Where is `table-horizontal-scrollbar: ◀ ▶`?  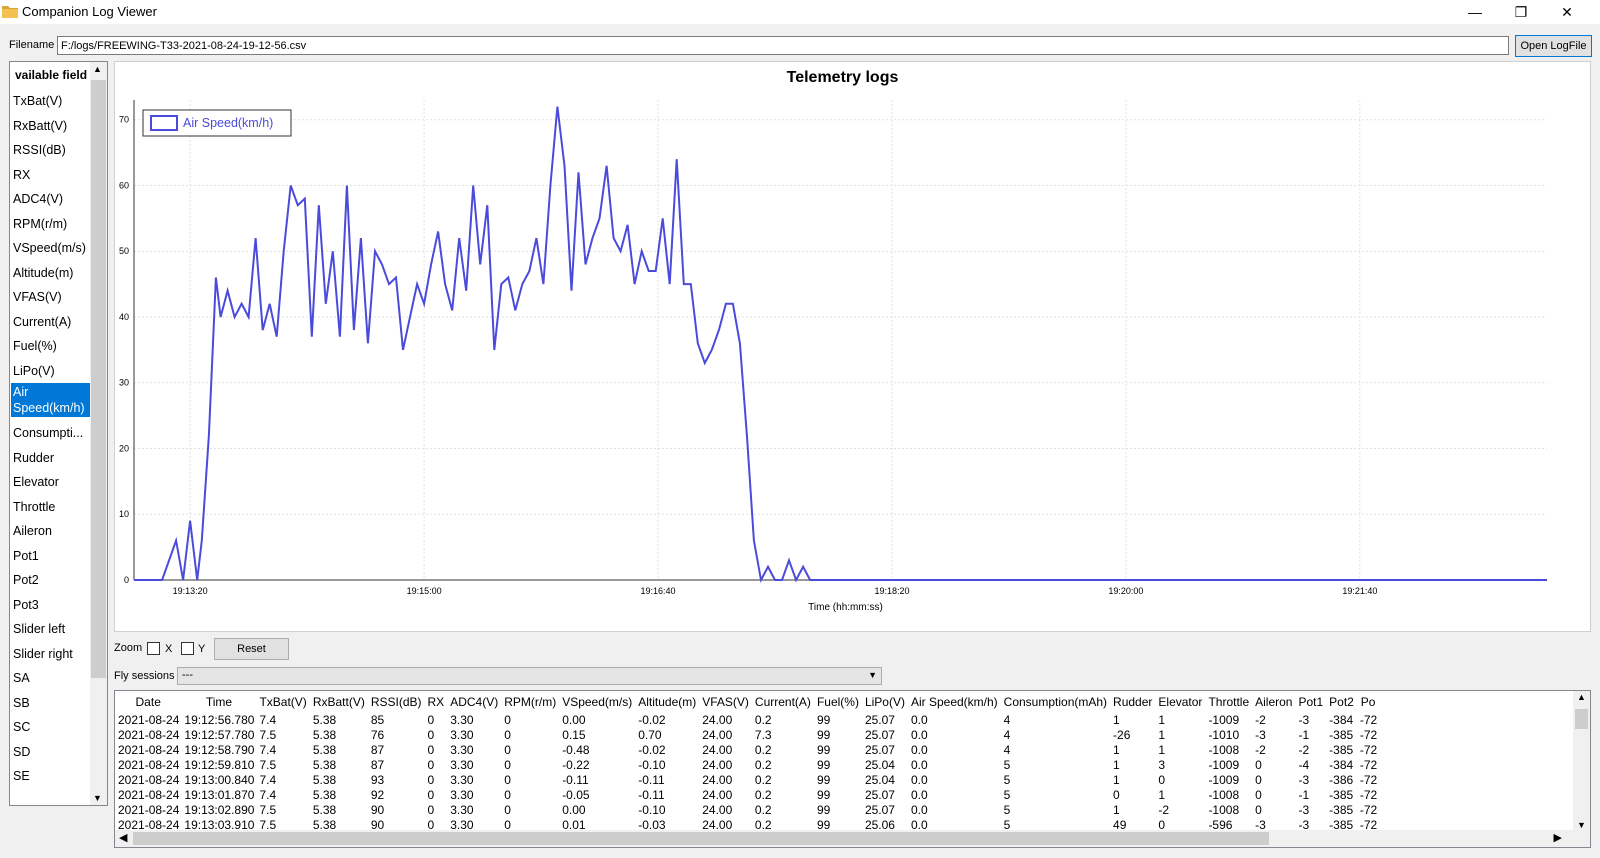
table-horizontal-scrollbar: ◀ ▶ is located at coordinates (852, 838).